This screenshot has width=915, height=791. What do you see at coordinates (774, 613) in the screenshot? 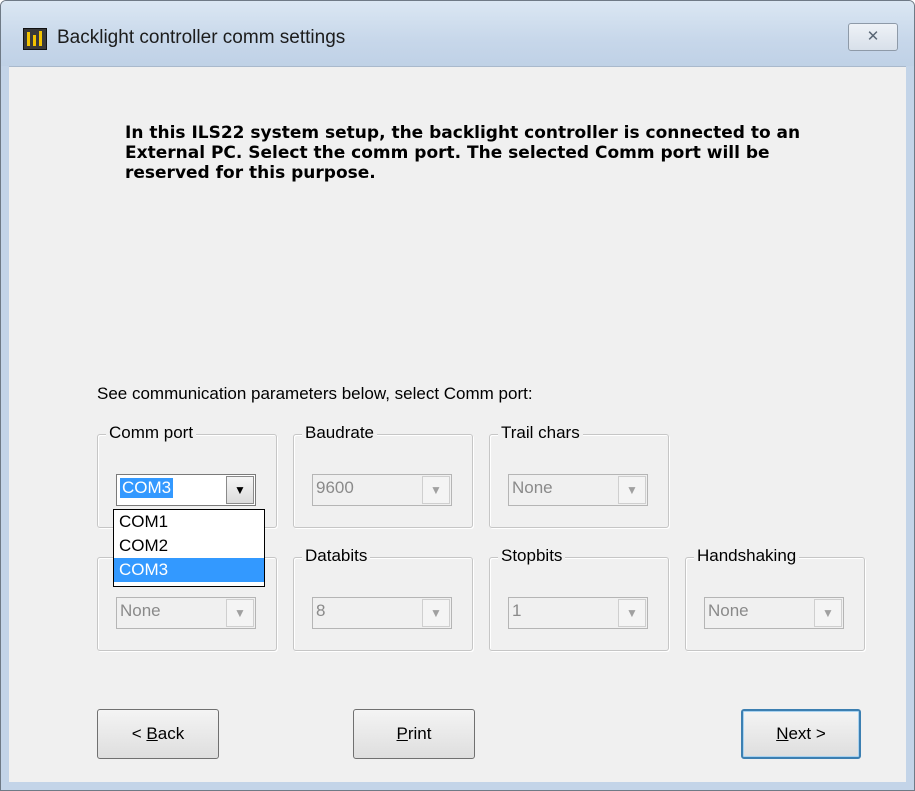
I see `handshaking-select: None ▼` at bounding box center [774, 613].